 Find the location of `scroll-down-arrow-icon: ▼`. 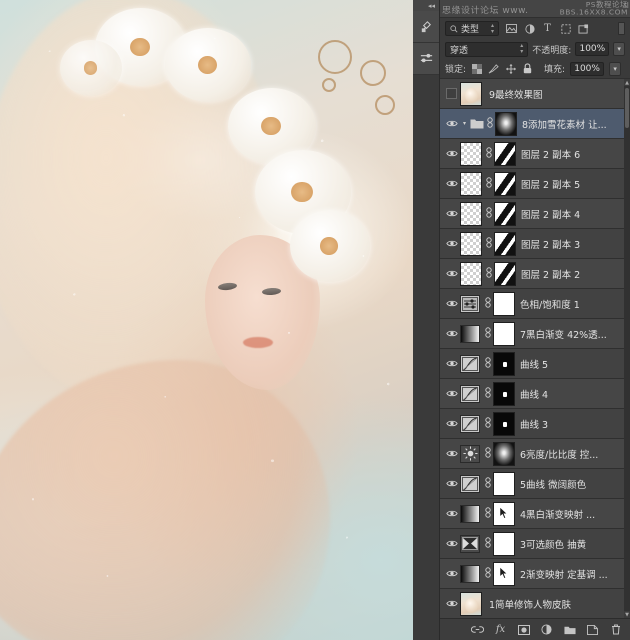

scroll-down-arrow-icon: ▼ is located at coordinates (627, 614).